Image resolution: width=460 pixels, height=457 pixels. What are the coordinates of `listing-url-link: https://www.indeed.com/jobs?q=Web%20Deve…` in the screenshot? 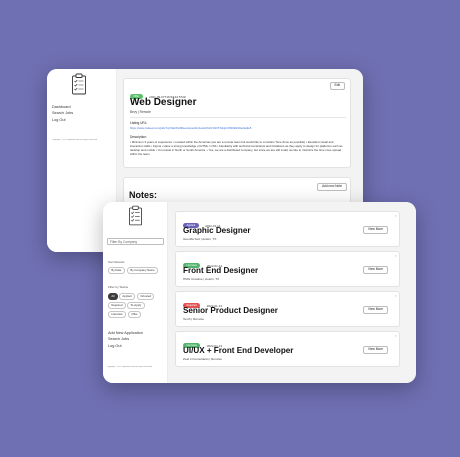 It's located at (238, 128).